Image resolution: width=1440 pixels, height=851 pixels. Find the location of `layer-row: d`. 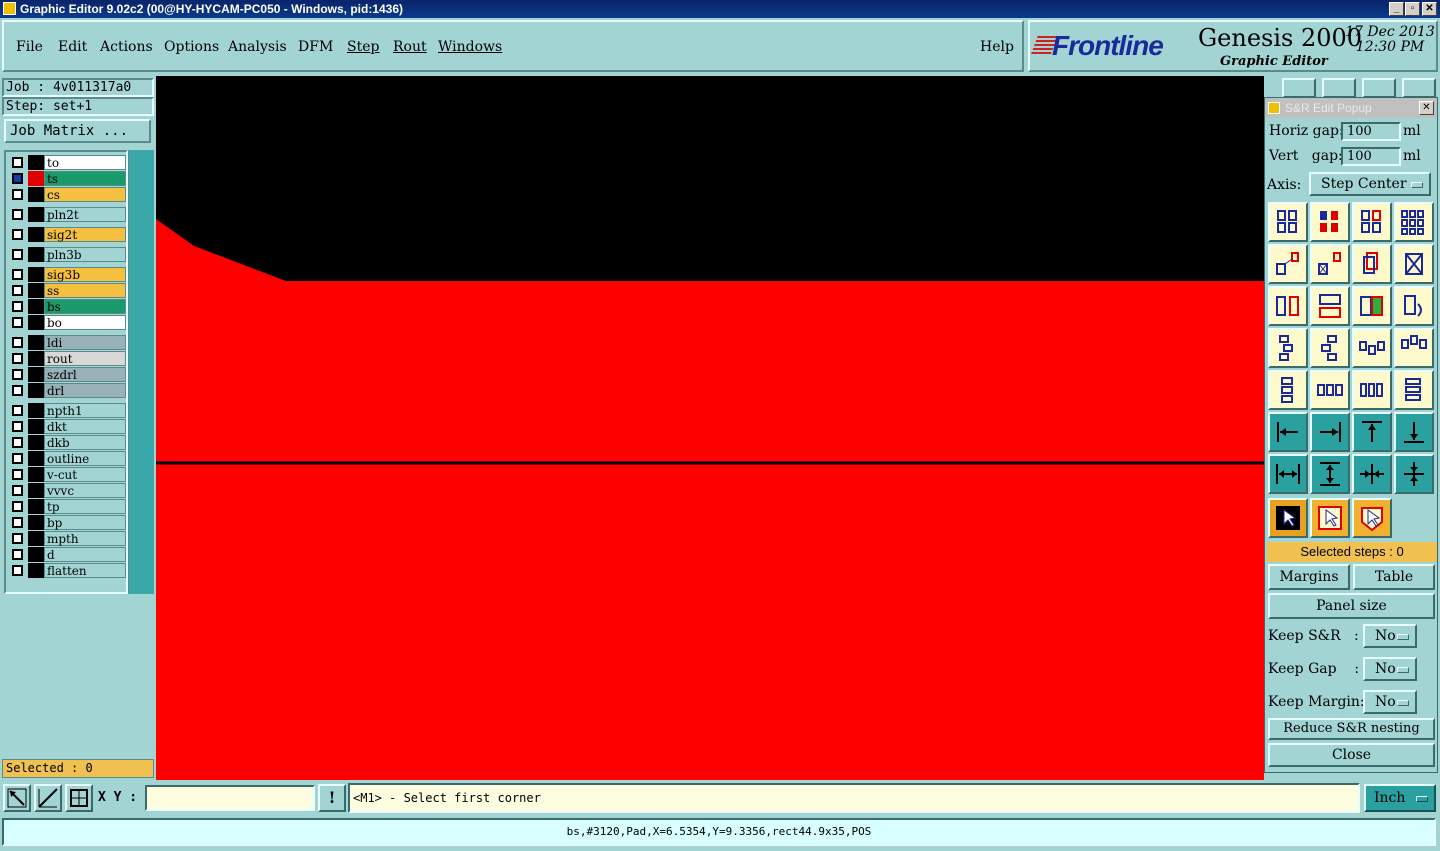

layer-row: d is located at coordinates (68, 554).